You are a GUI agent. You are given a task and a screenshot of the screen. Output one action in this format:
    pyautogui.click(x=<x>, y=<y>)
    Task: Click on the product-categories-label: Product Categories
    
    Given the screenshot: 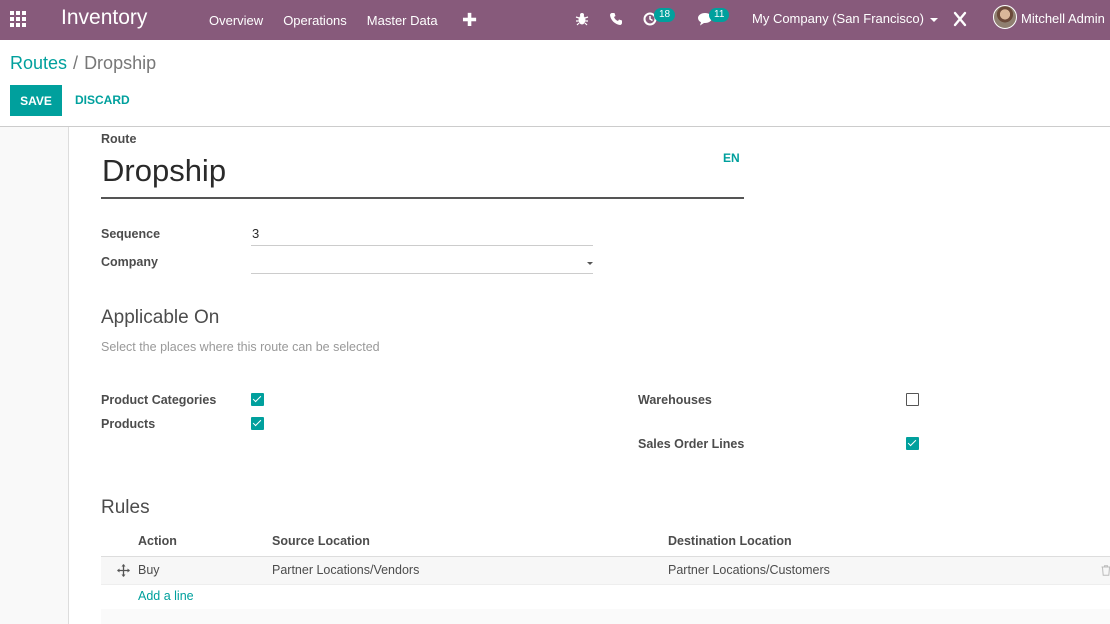 What is the action you would take?
    pyautogui.click(x=159, y=400)
    